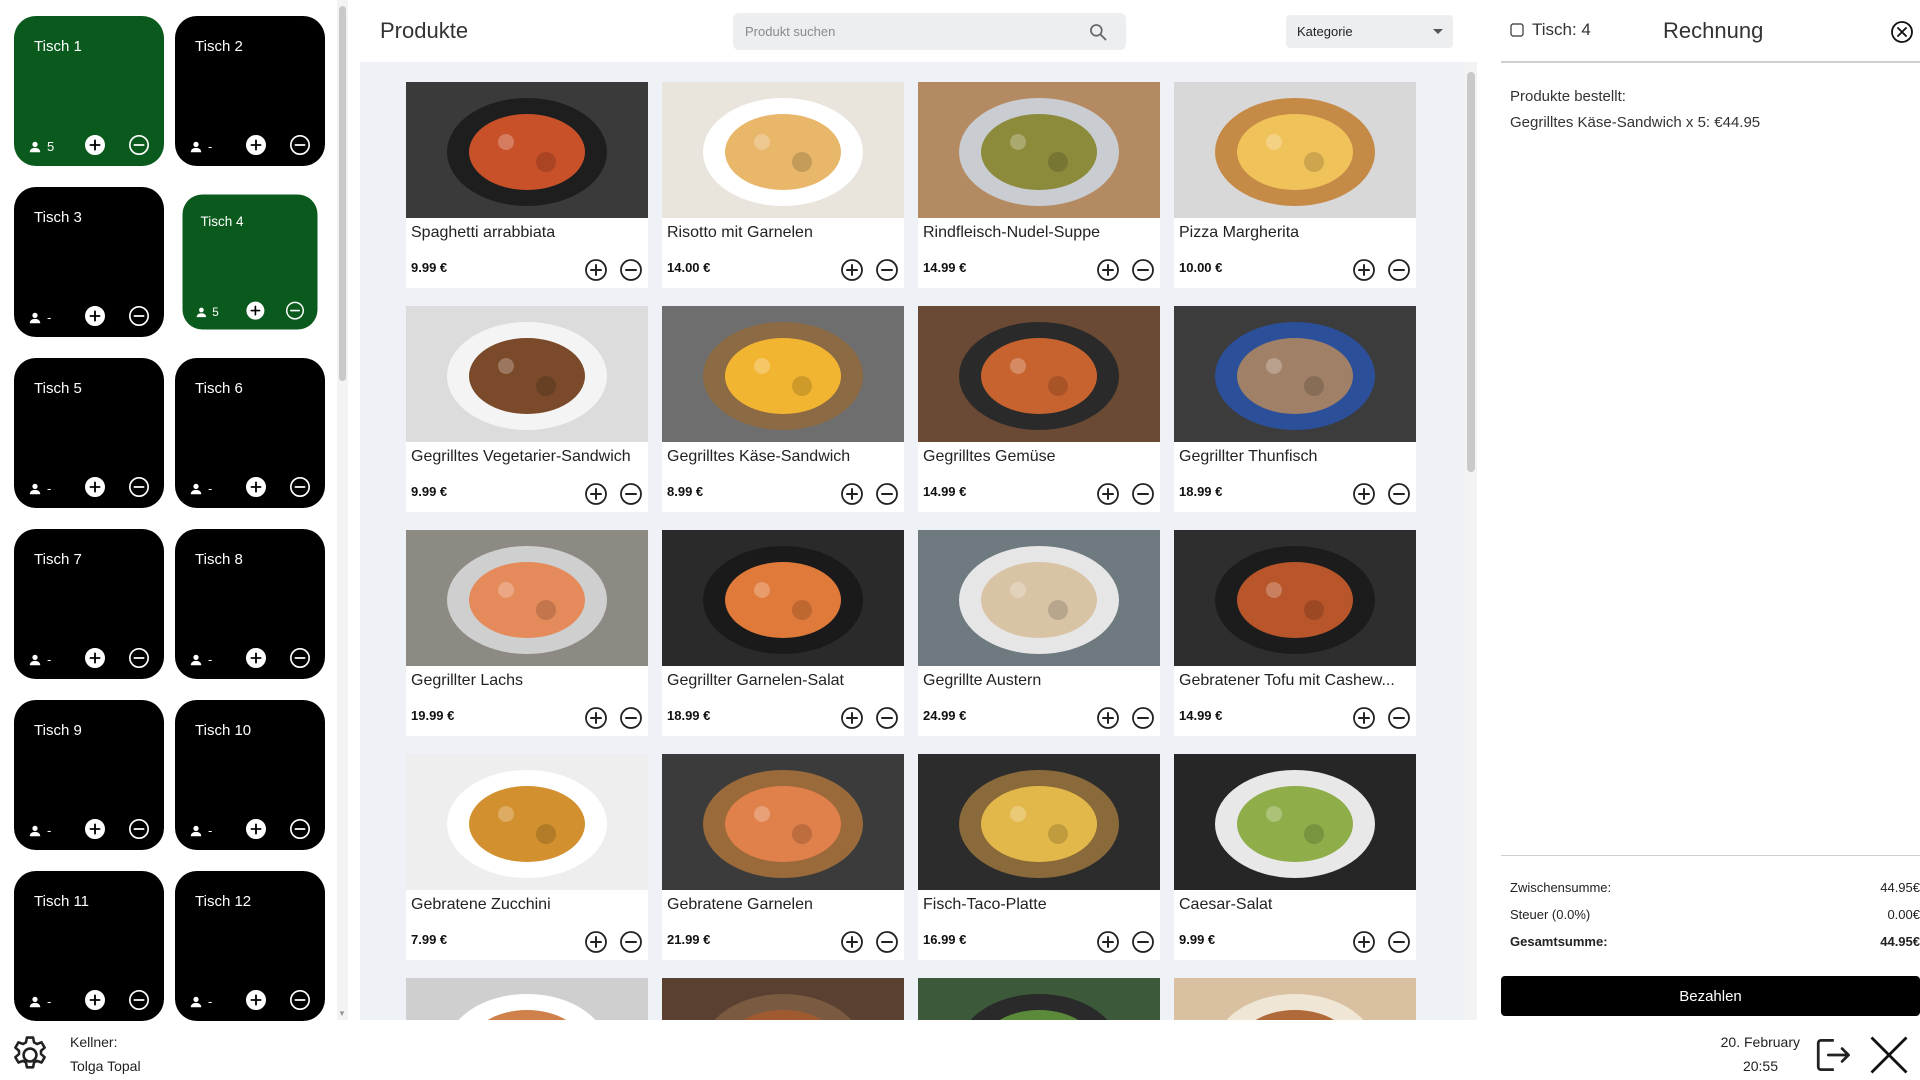 The height and width of the screenshot is (1080, 1920). What do you see at coordinates (89, 775) in the screenshot?
I see `table-card: Tisch 9 -` at bounding box center [89, 775].